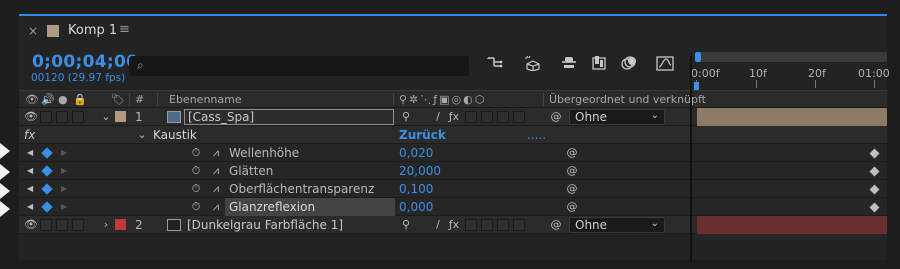 The width and height of the screenshot is (900, 269). Describe the element at coordinates (599, 65) in the screenshot. I see `frame-blending-icon` at that location.